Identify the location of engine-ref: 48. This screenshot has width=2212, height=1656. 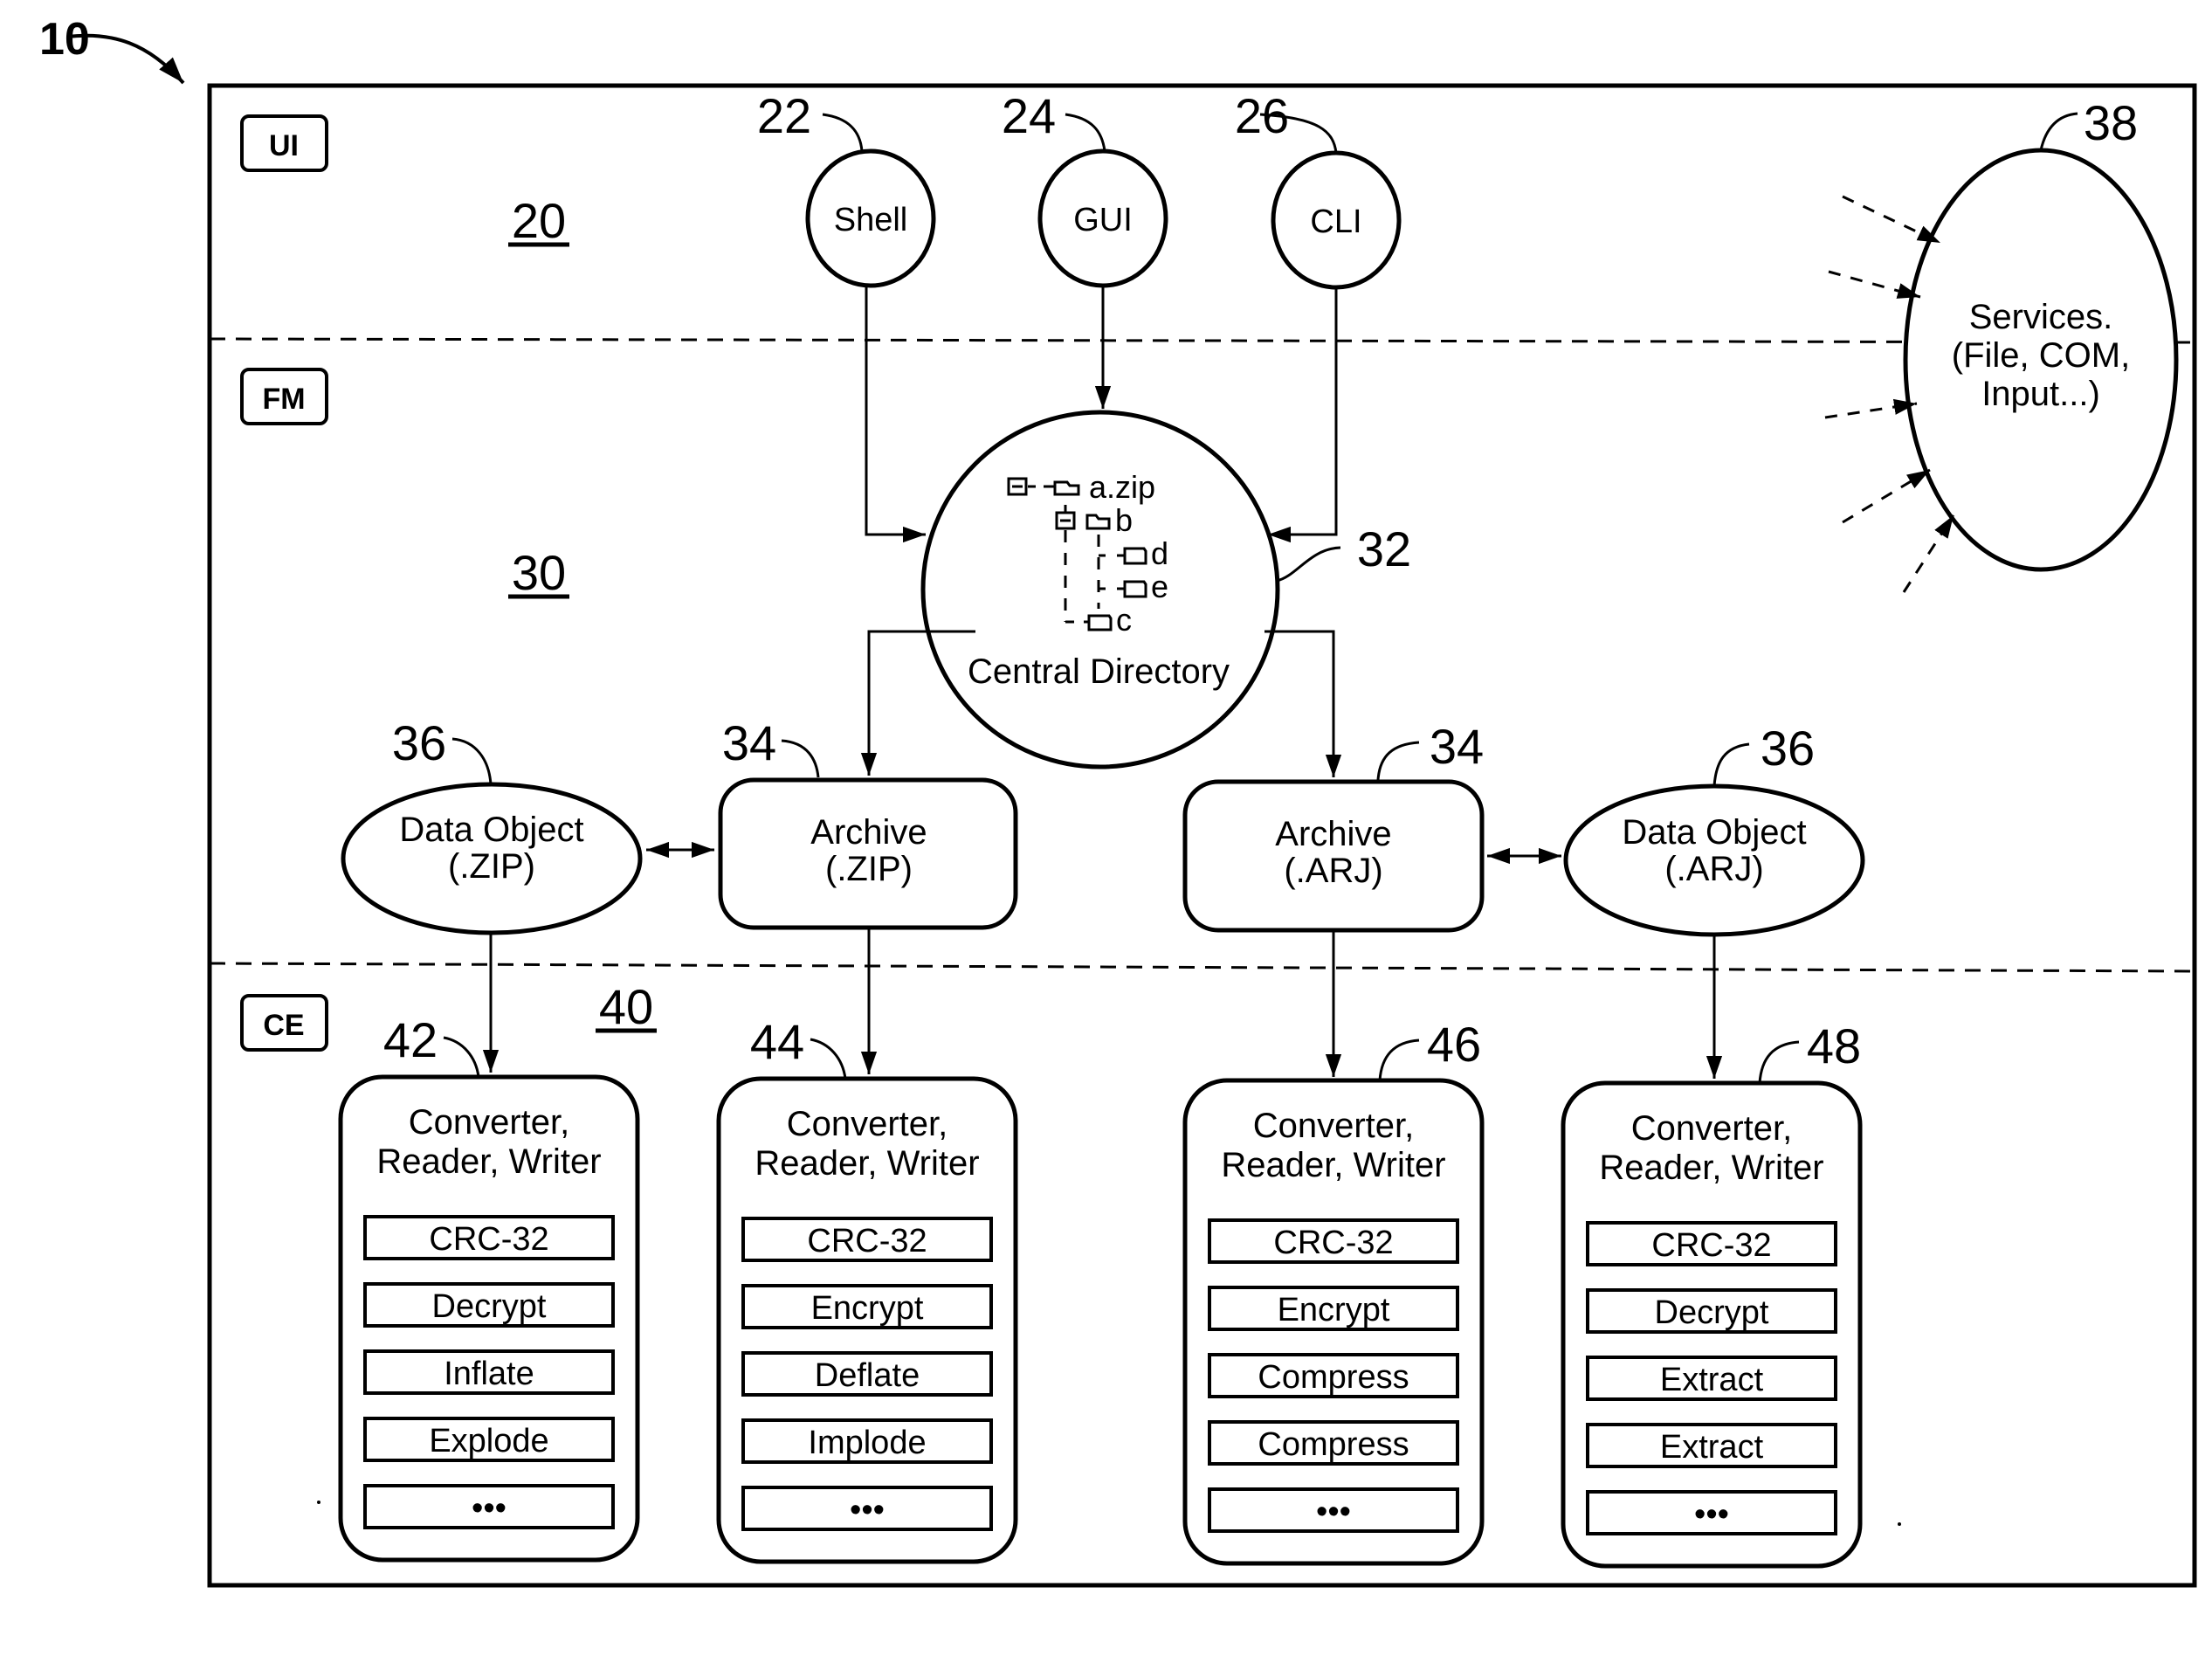
(1834, 1045).